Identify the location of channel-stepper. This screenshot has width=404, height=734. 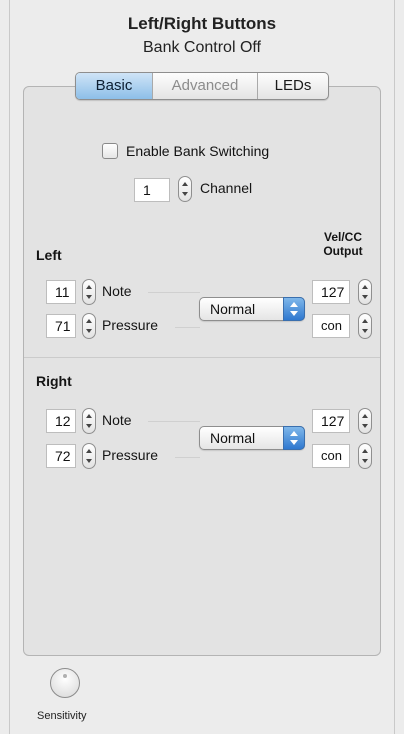
(185, 189).